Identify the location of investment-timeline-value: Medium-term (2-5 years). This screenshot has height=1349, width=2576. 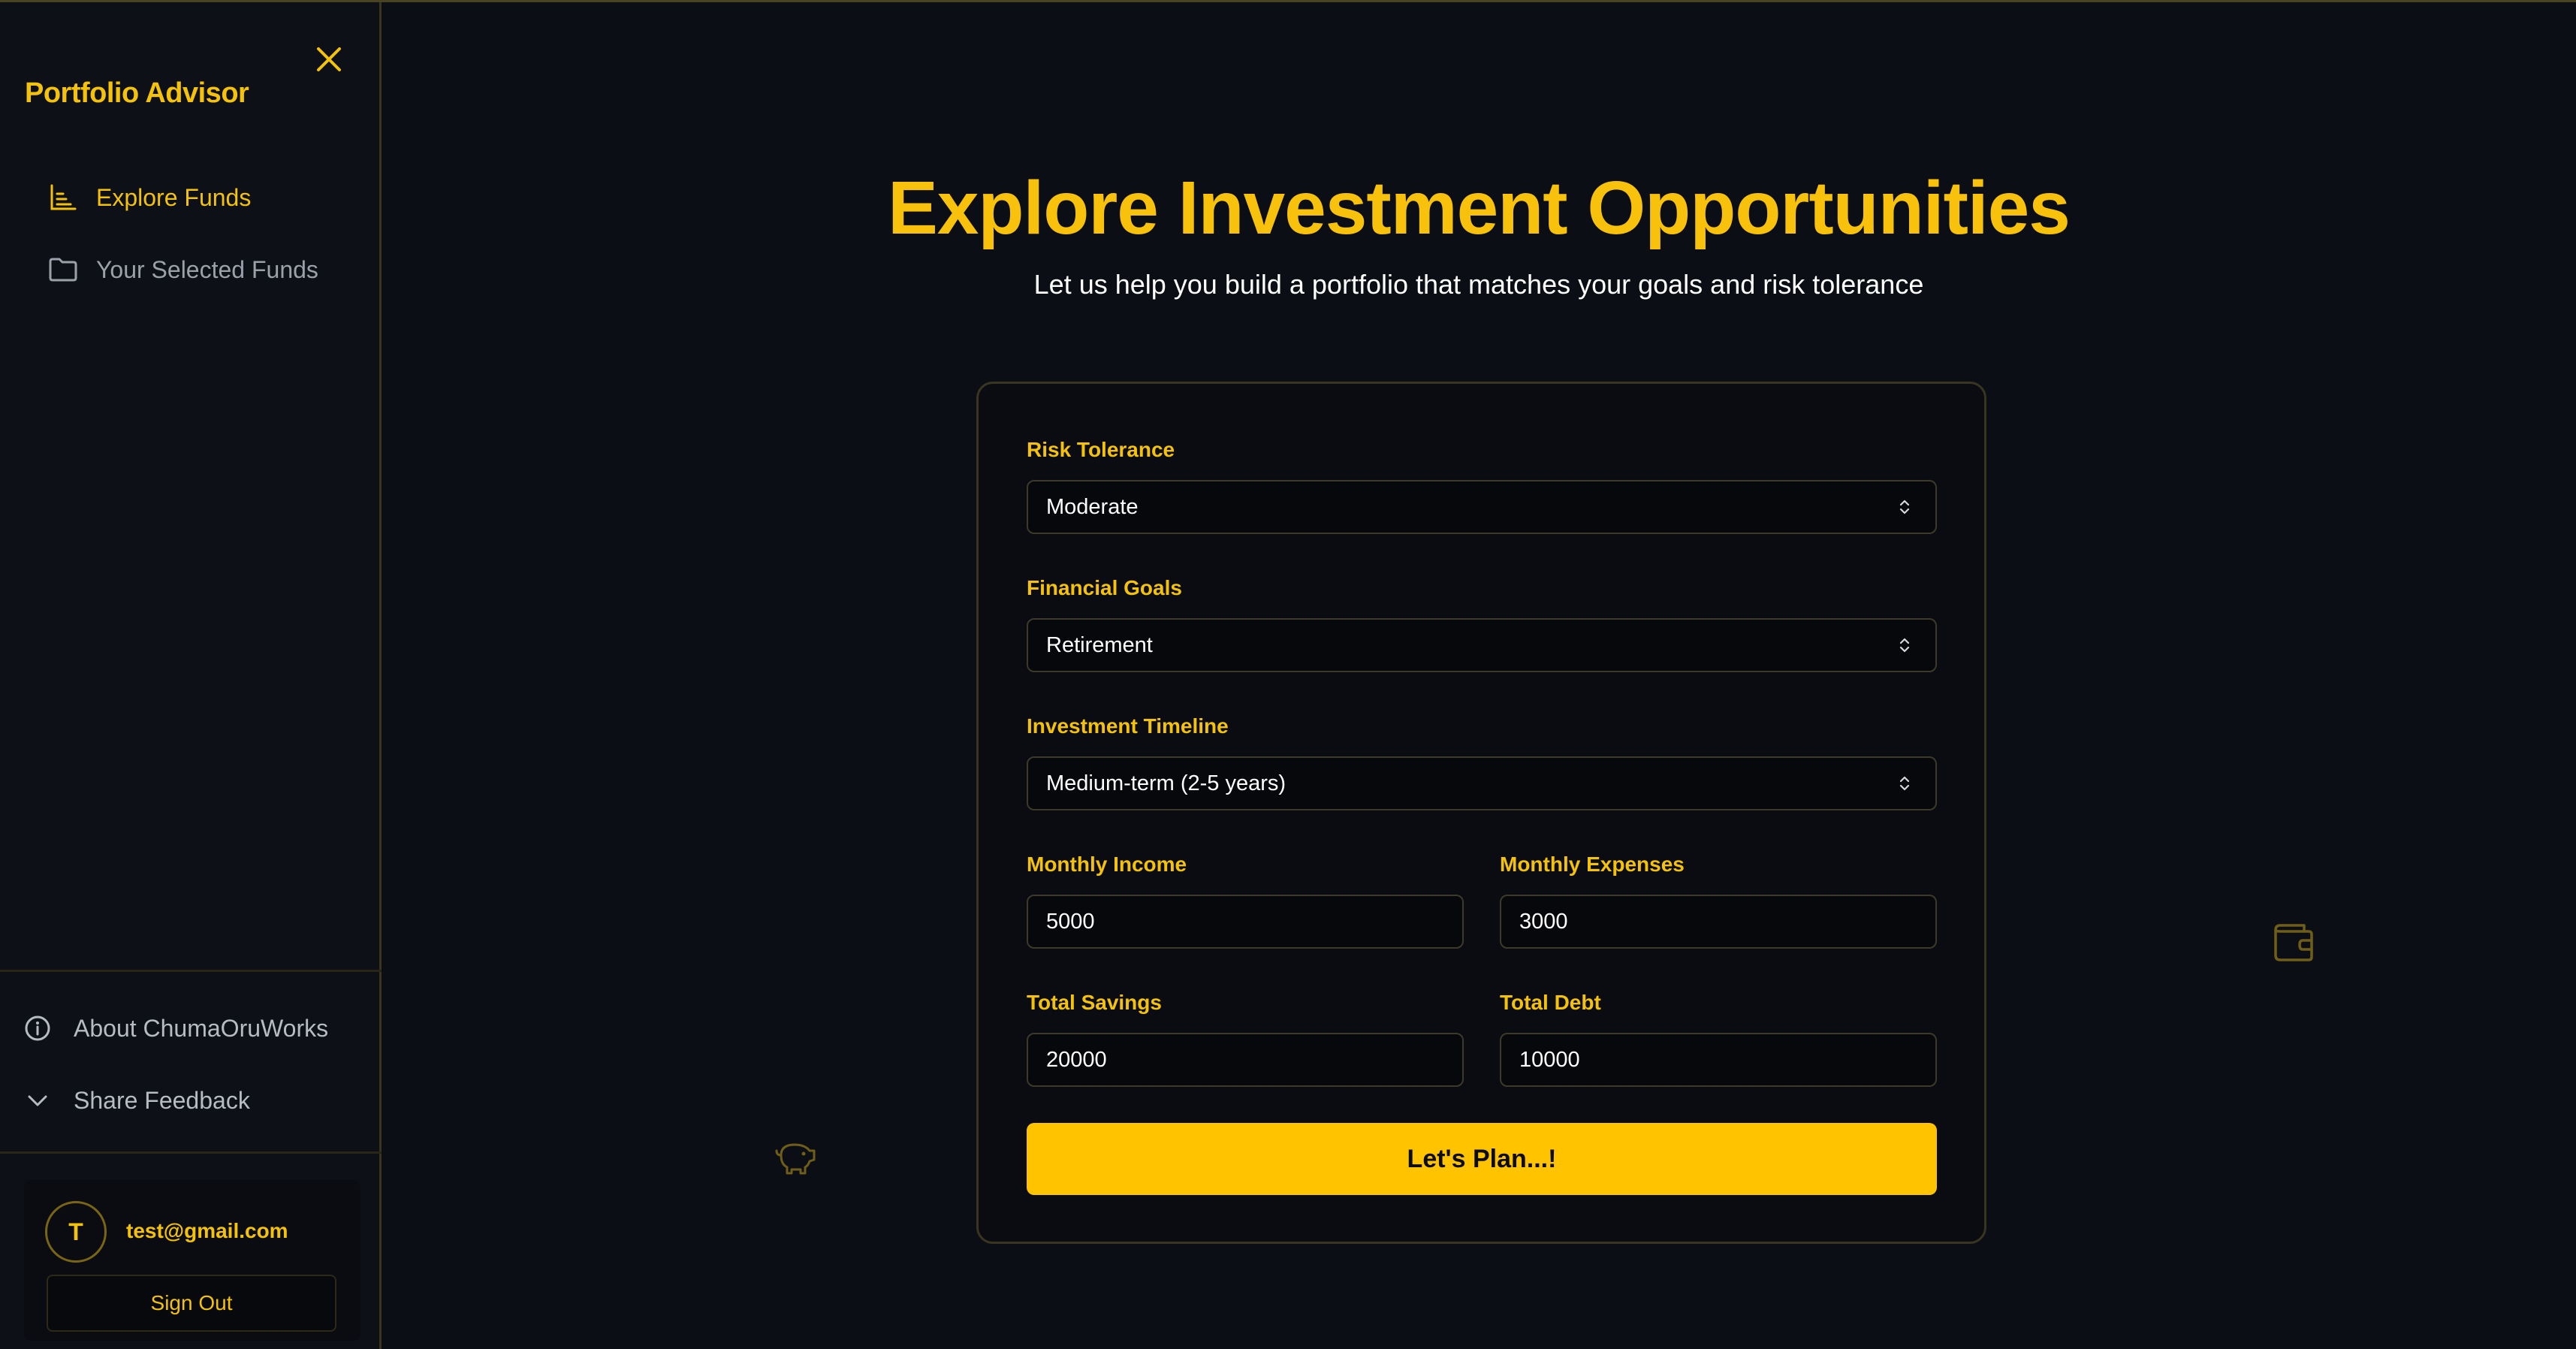
(1166, 783).